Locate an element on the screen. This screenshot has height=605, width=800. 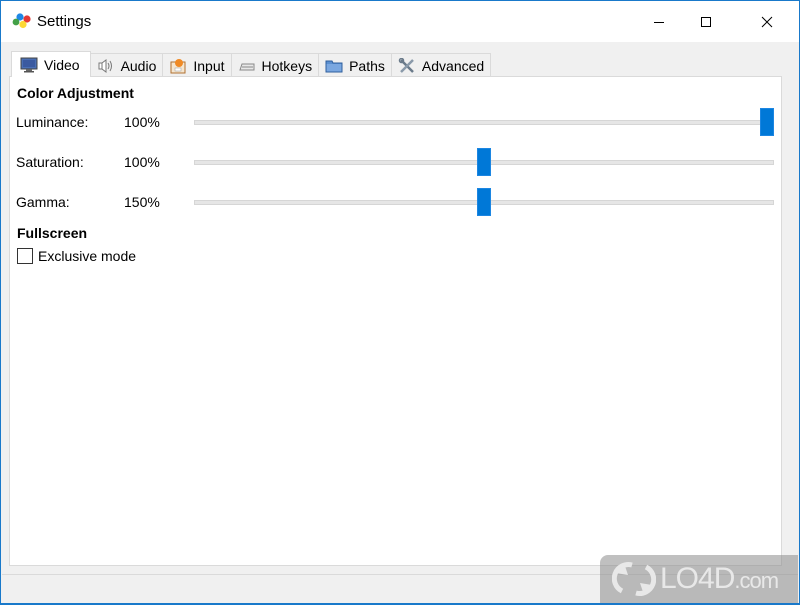
tools-icon is located at coordinates (406, 65).